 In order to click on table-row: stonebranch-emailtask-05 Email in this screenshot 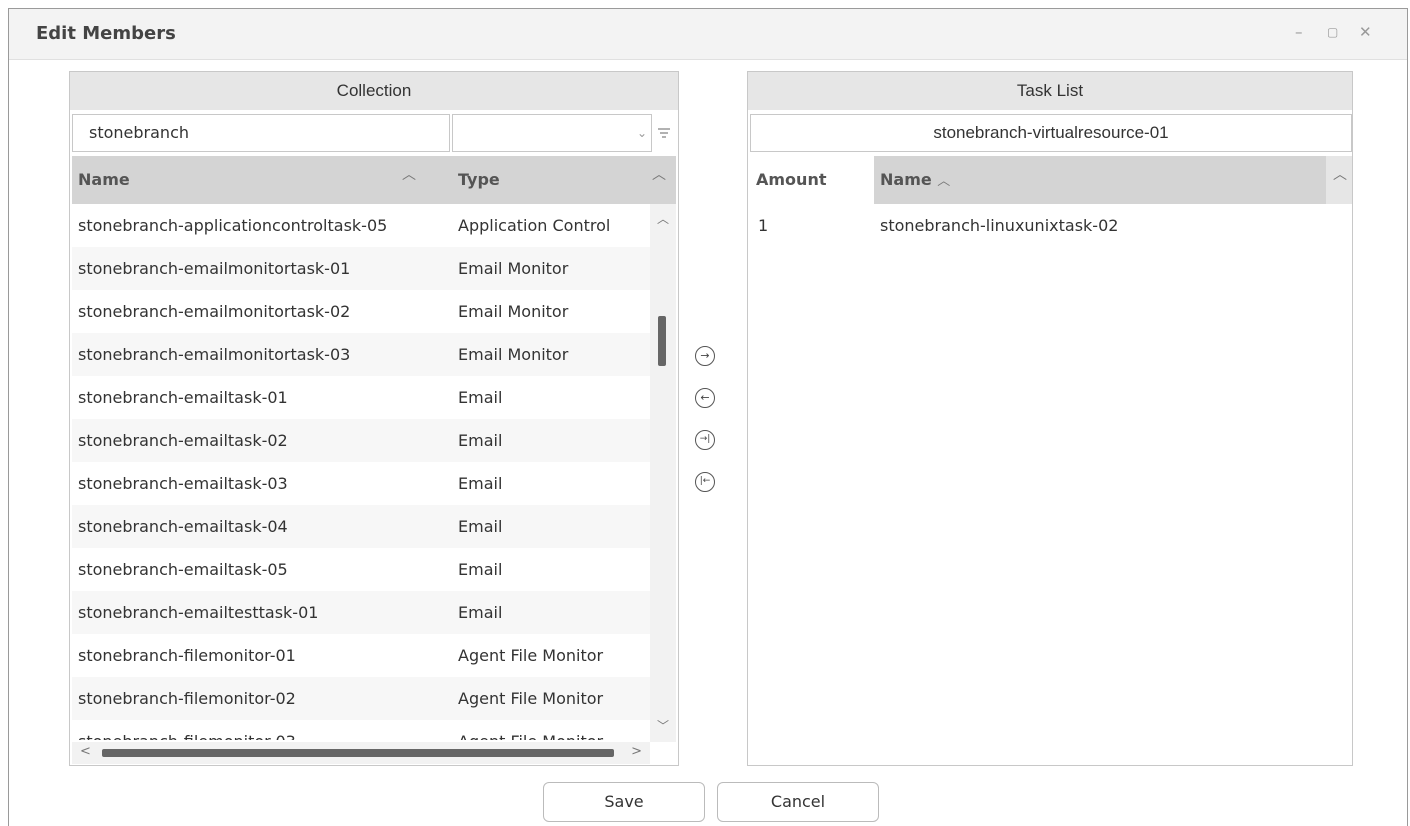, I will do `click(361, 569)`.